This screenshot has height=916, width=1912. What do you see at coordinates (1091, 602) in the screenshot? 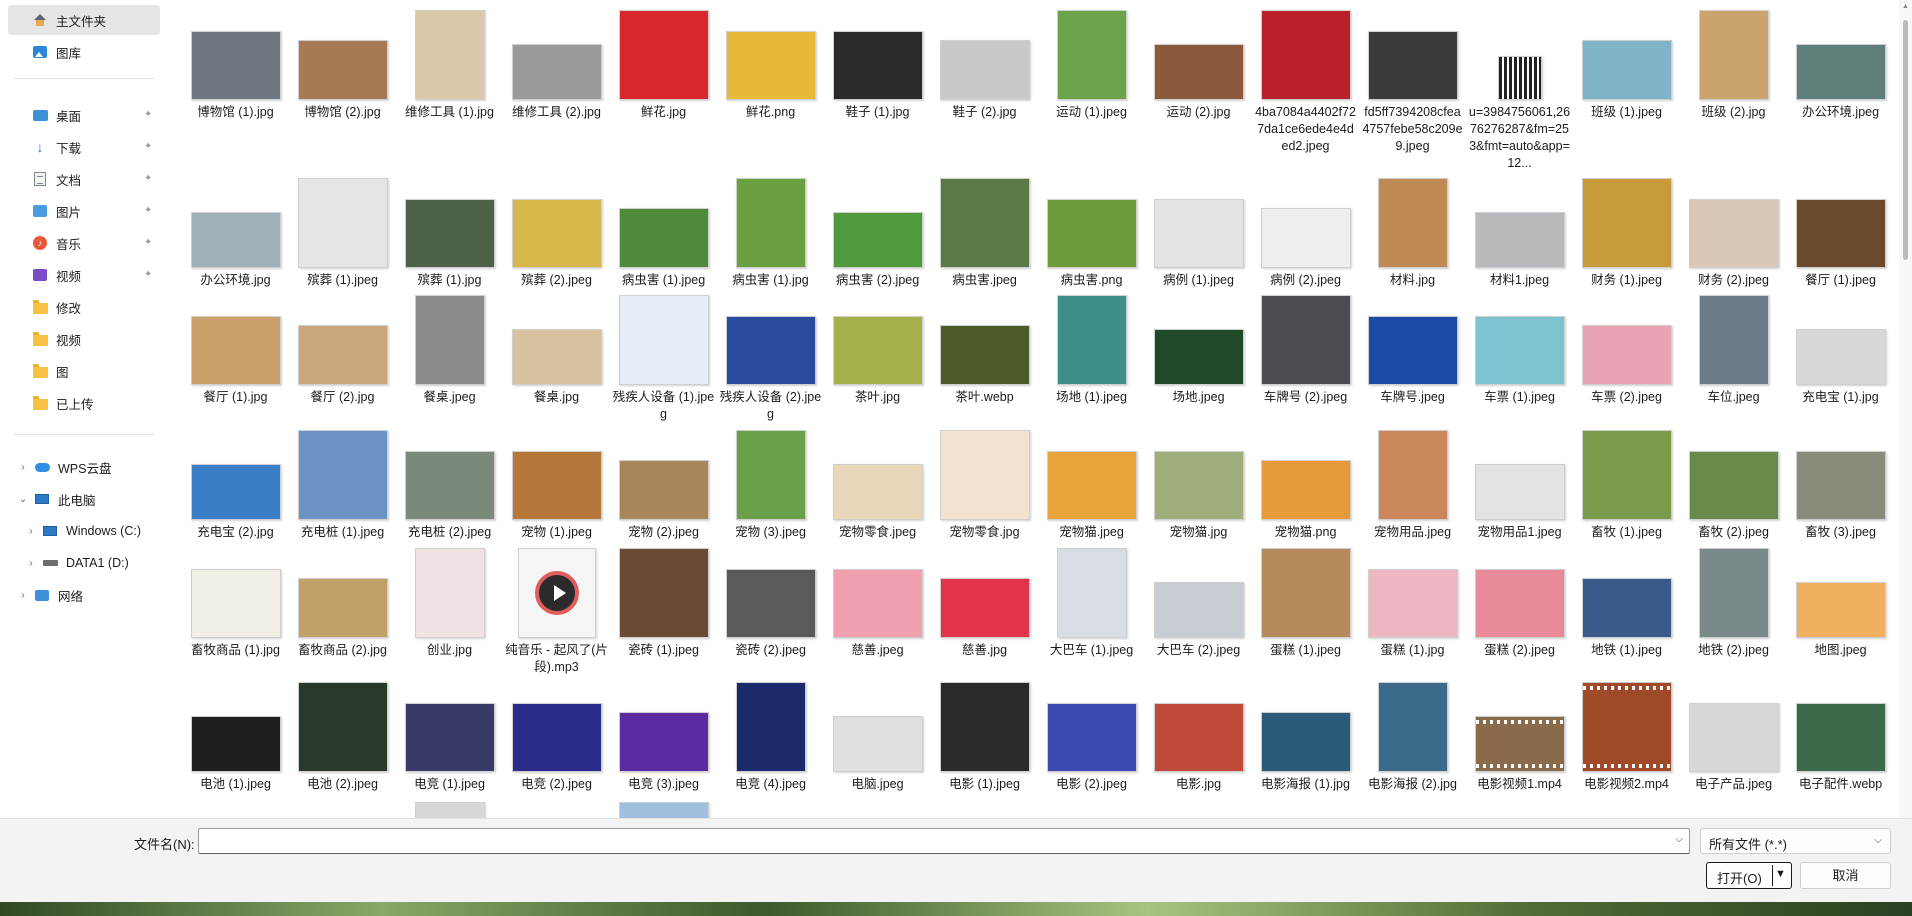
I see `file-item: 大巴车 (1).jpeg` at bounding box center [1091, 602].